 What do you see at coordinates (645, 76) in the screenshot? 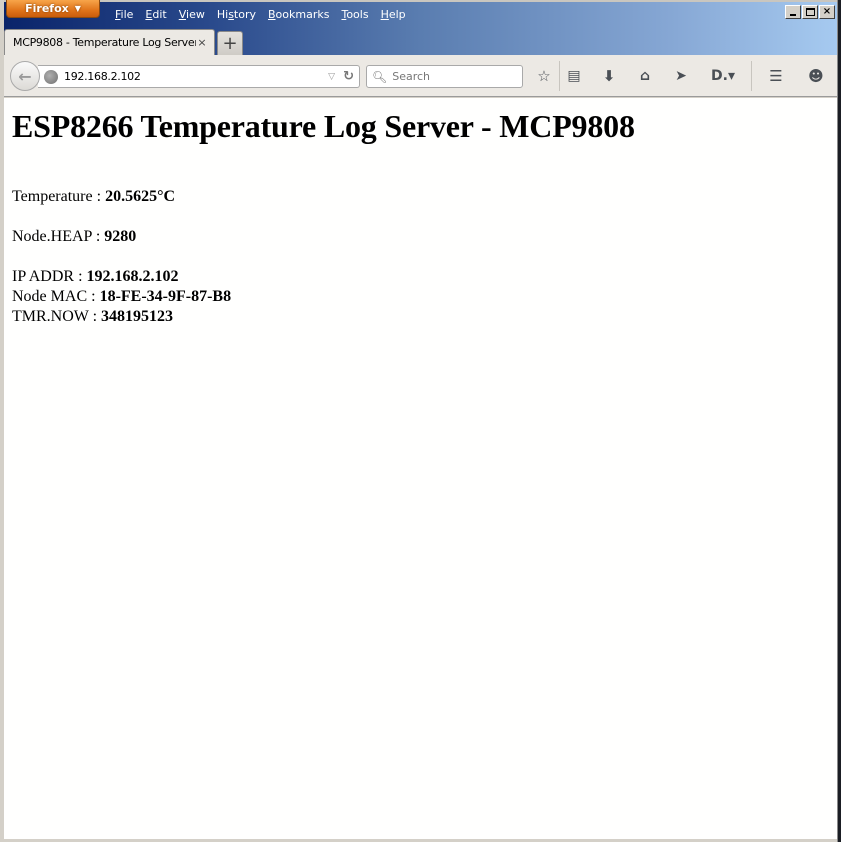
I see `home-icon: ⌂` at bounding box center [645, 76].